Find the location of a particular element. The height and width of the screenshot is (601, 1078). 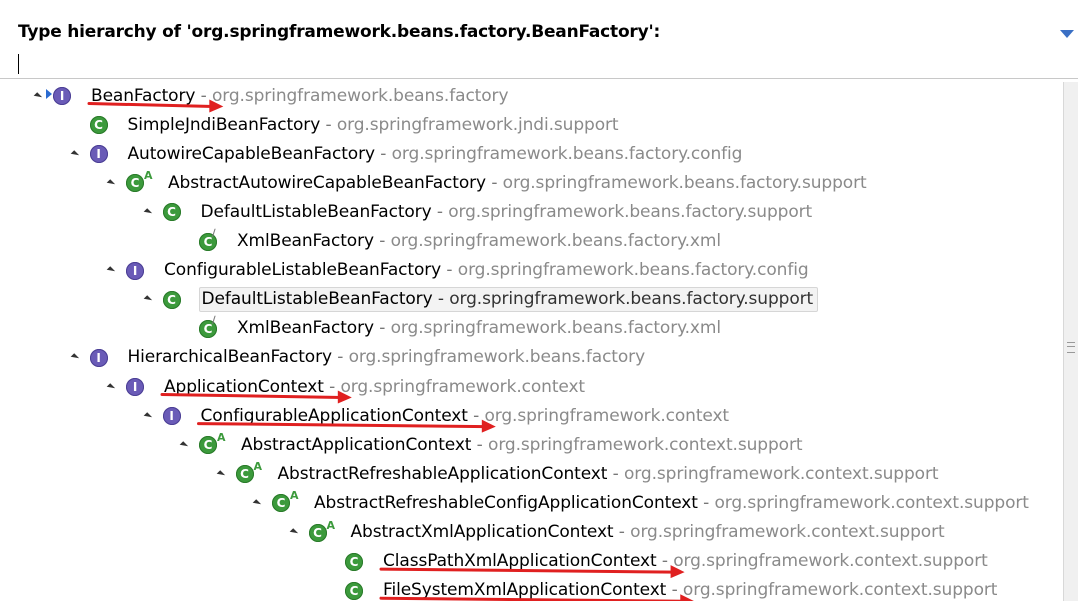

scrollbar-grip is located at coordinates (1071, 347).